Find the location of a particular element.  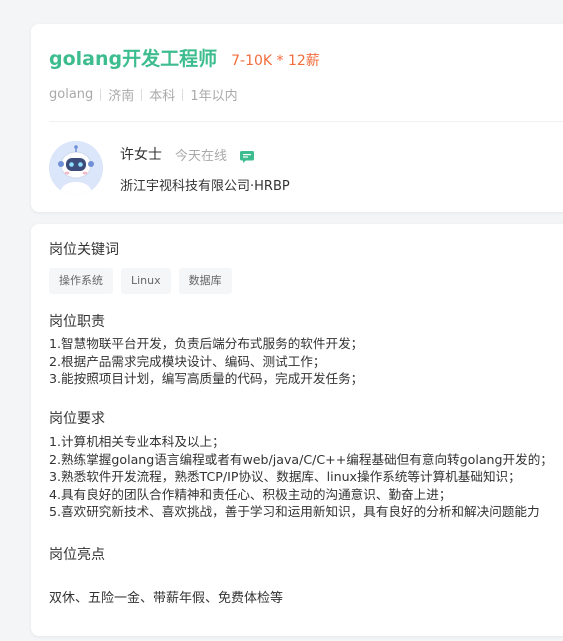

tag-city: 济南 is located at coordinates (121, 96).